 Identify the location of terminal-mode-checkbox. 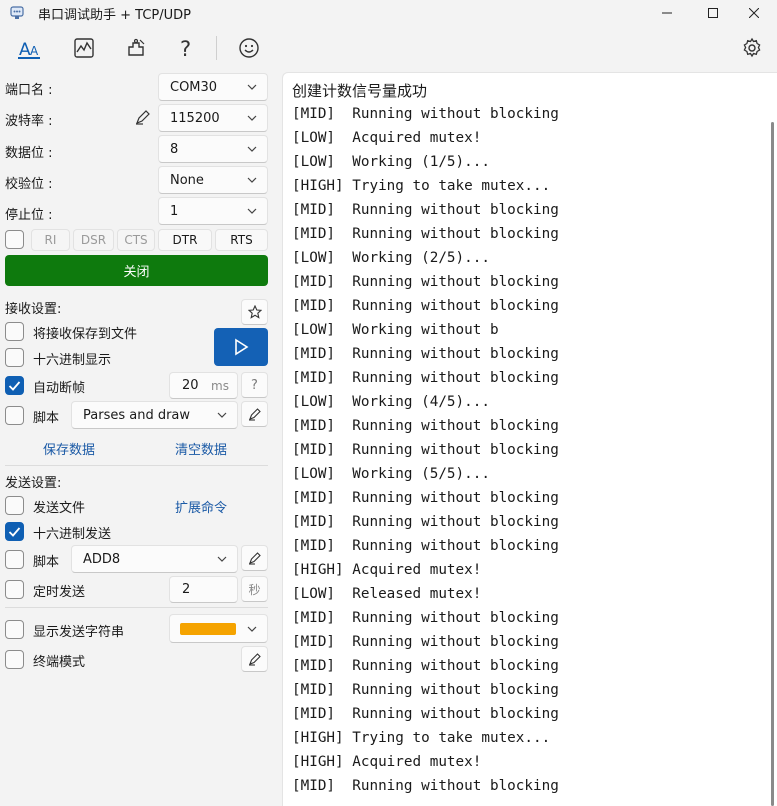
(14, 659).